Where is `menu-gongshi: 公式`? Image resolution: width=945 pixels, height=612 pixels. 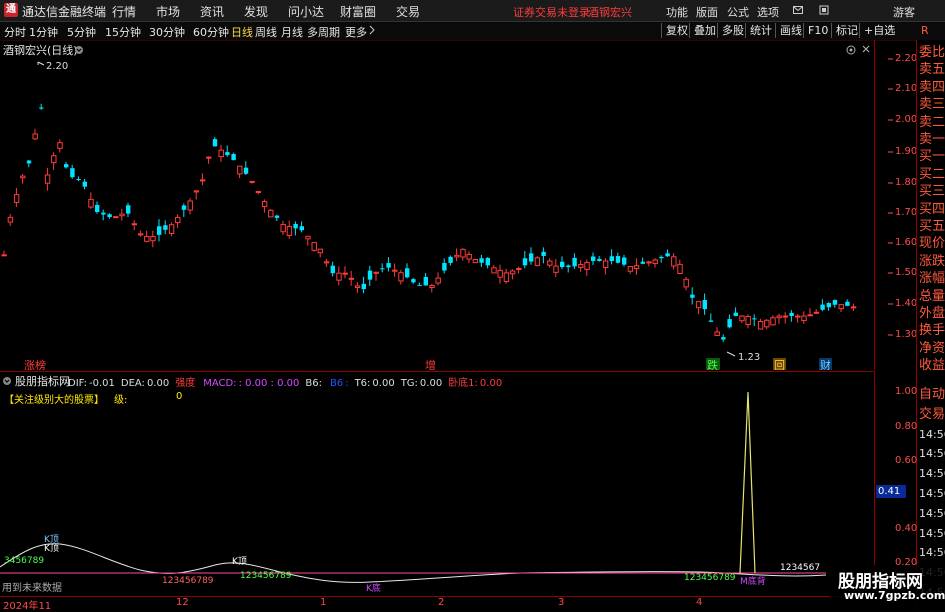 menu-gongshi: 公式 is located at coordinates (738, 12).